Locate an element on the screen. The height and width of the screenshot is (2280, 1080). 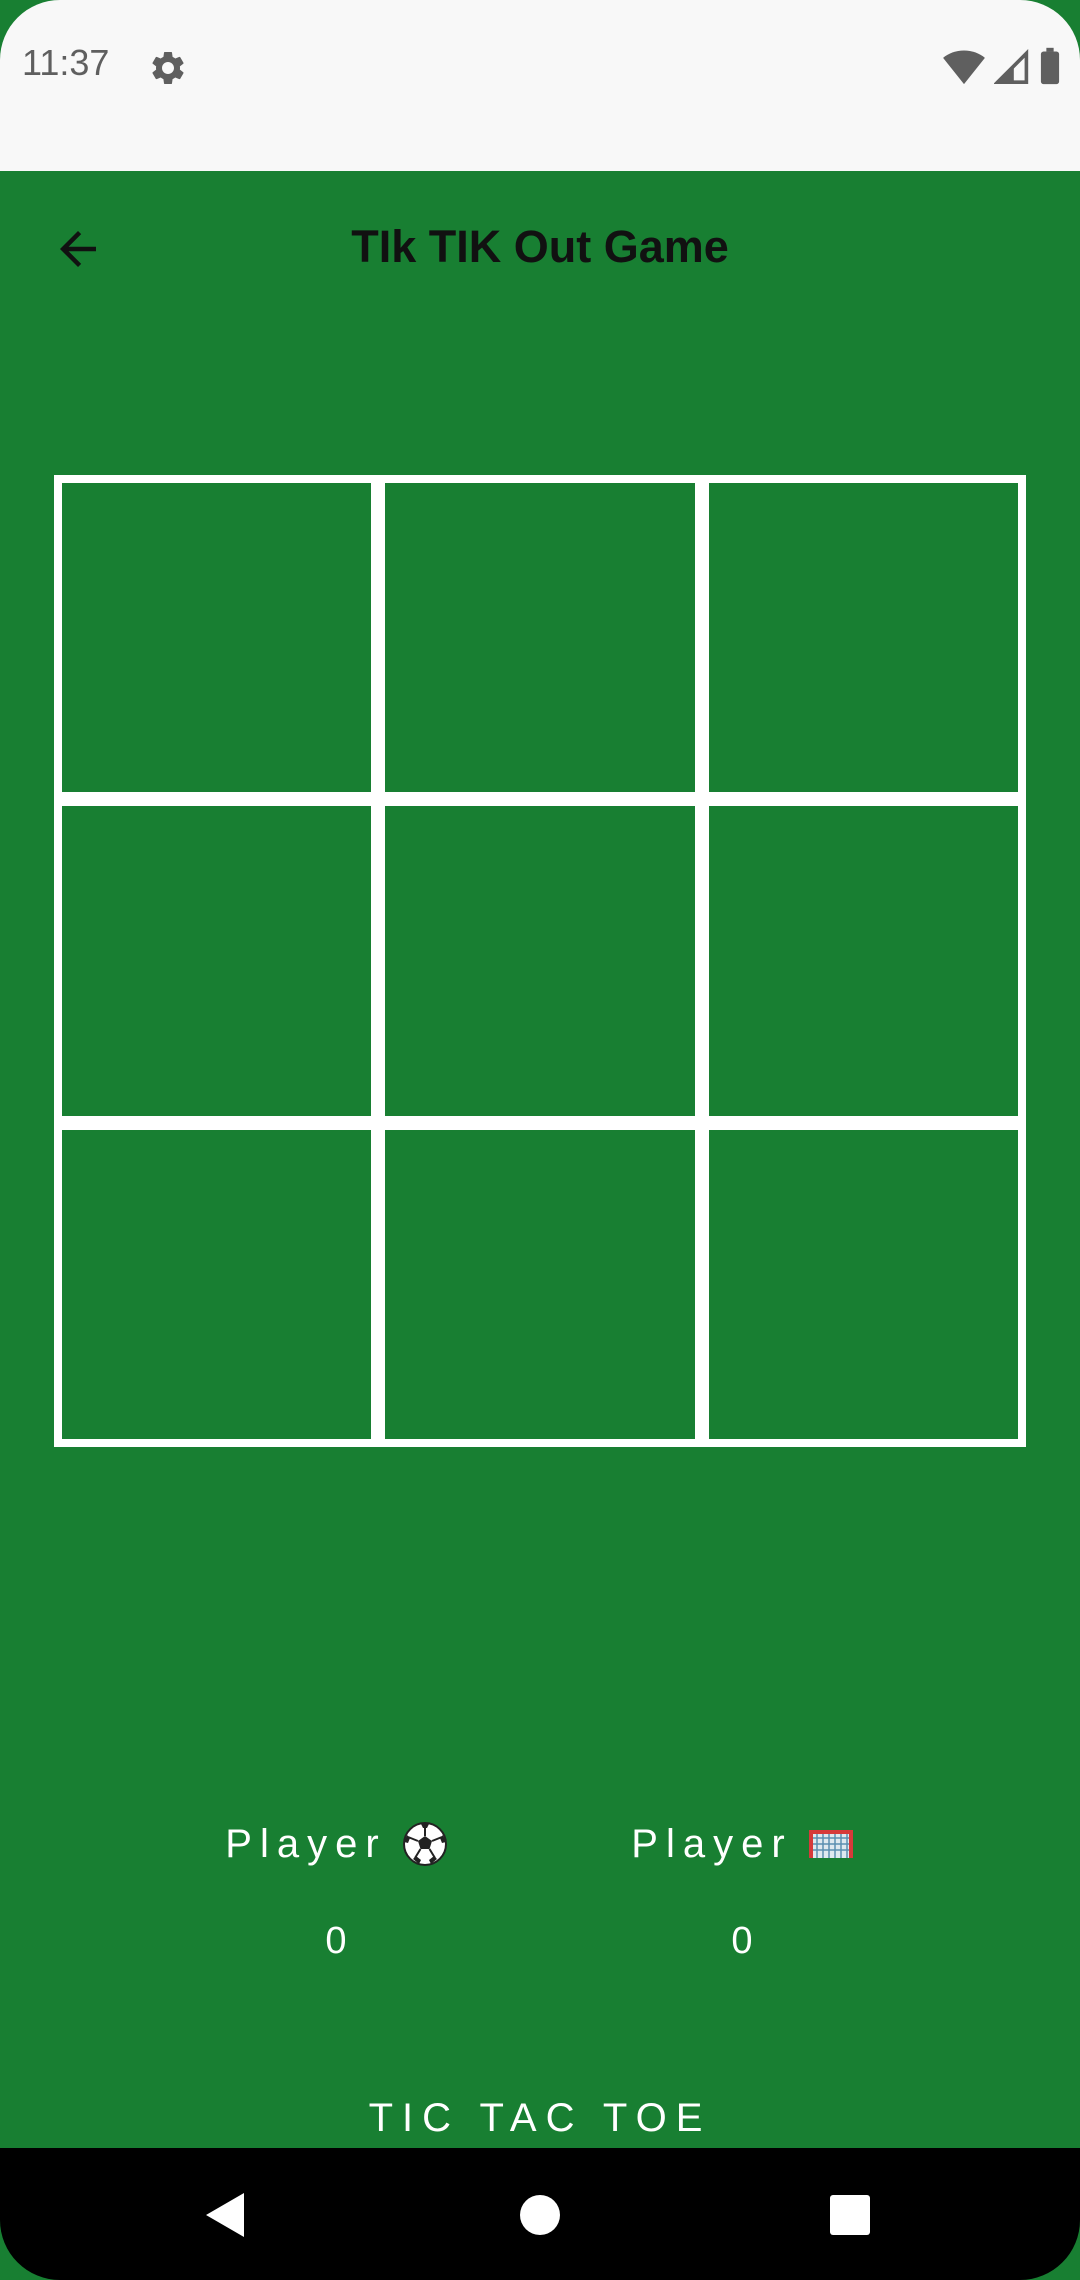
goal-net-icon is located at coordinates (831, 1844).